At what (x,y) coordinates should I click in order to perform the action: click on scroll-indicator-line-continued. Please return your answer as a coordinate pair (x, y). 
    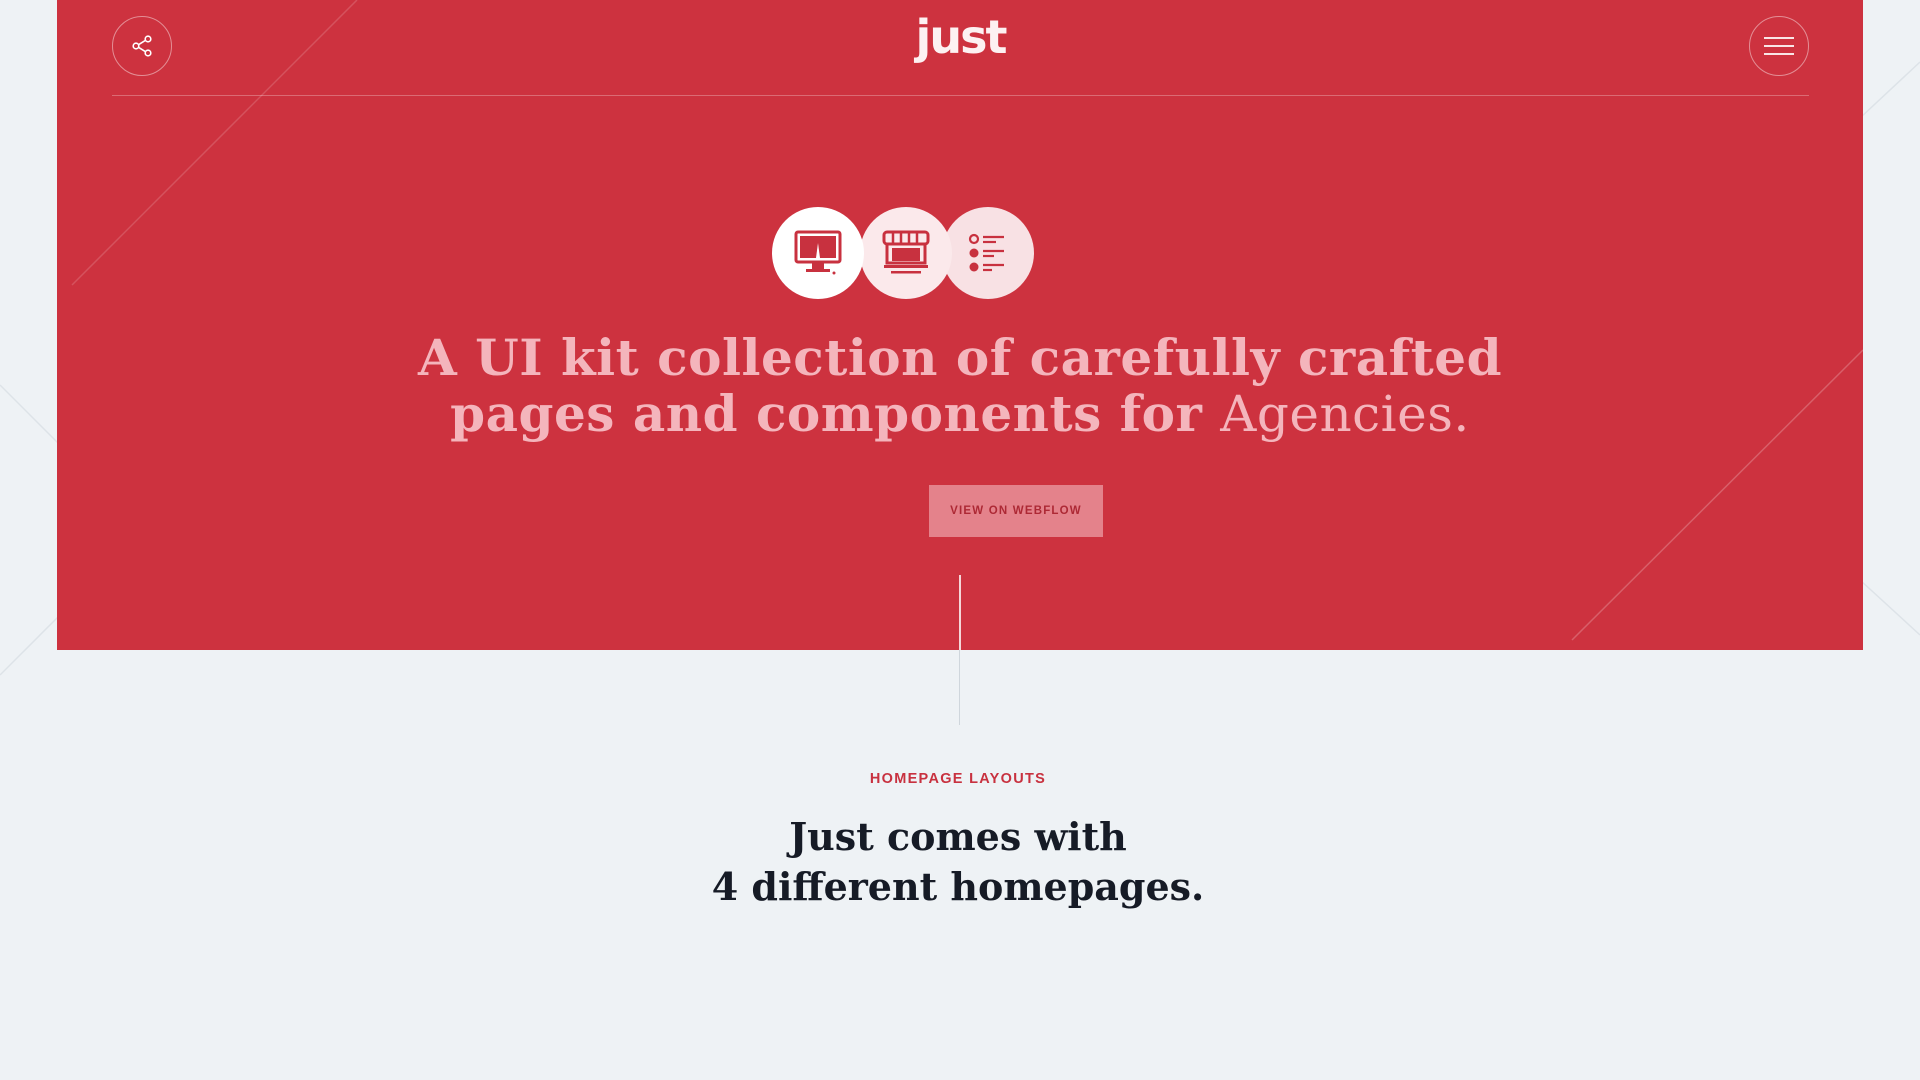
    Looking at the image, I should click on (959, 687).